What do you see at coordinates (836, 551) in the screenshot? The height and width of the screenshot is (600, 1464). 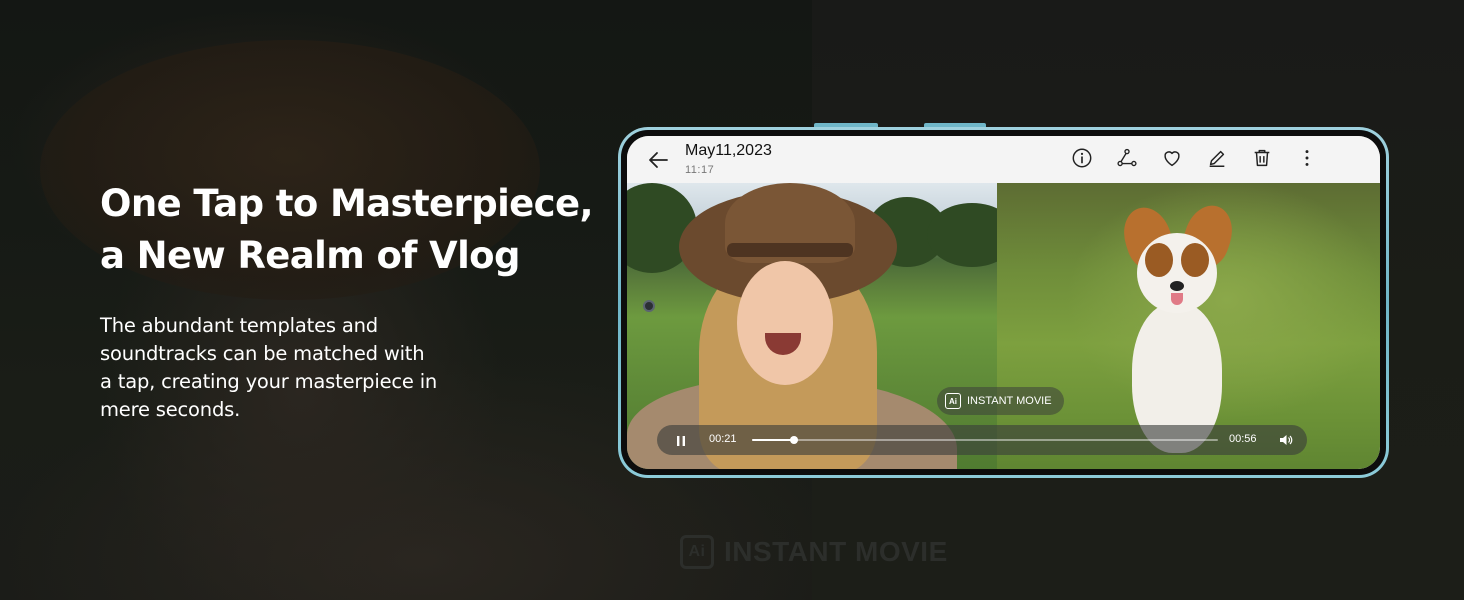 I see `watermark-label: INSTANT MOVIE` at bounding box center [836, 551].